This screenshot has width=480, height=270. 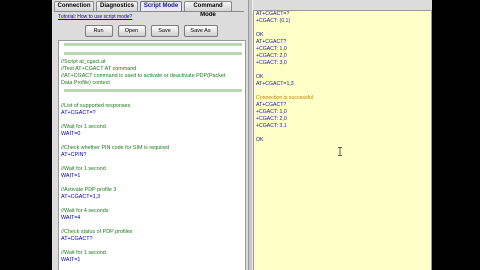 I want to click on script-command-line: AT+CGACT=1,3, so click(x=81, y=197).